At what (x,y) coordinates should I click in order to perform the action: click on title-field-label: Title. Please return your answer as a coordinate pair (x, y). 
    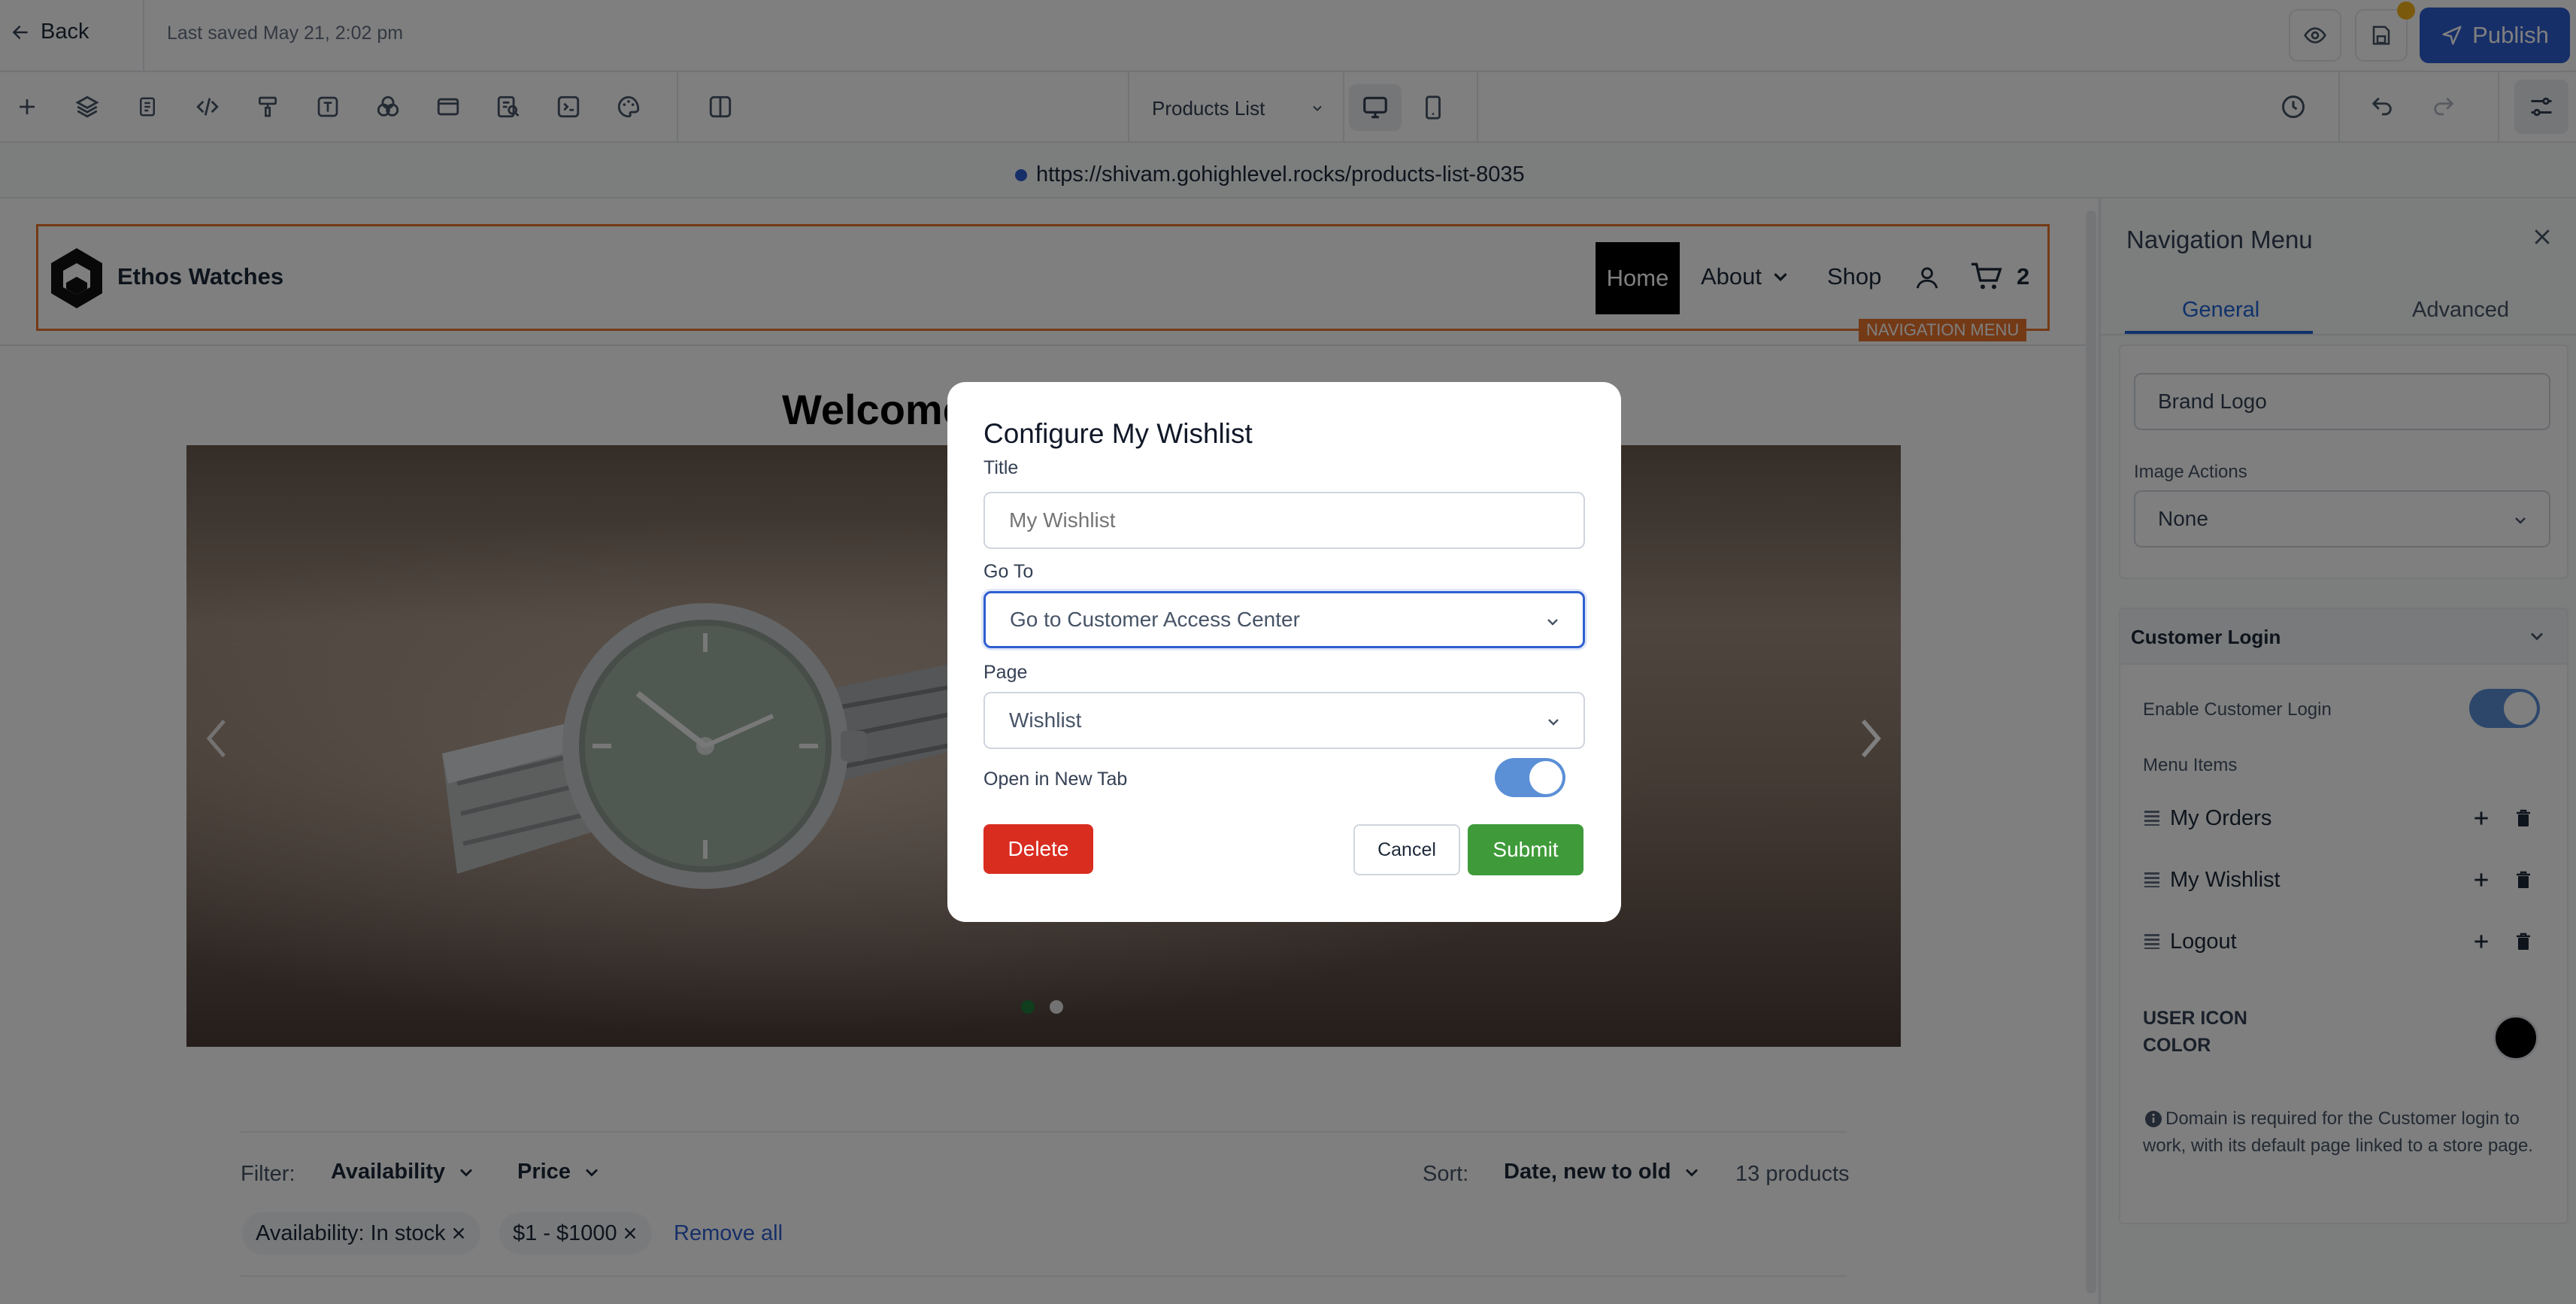
    Looking at the image, I should click on (1001, 467).